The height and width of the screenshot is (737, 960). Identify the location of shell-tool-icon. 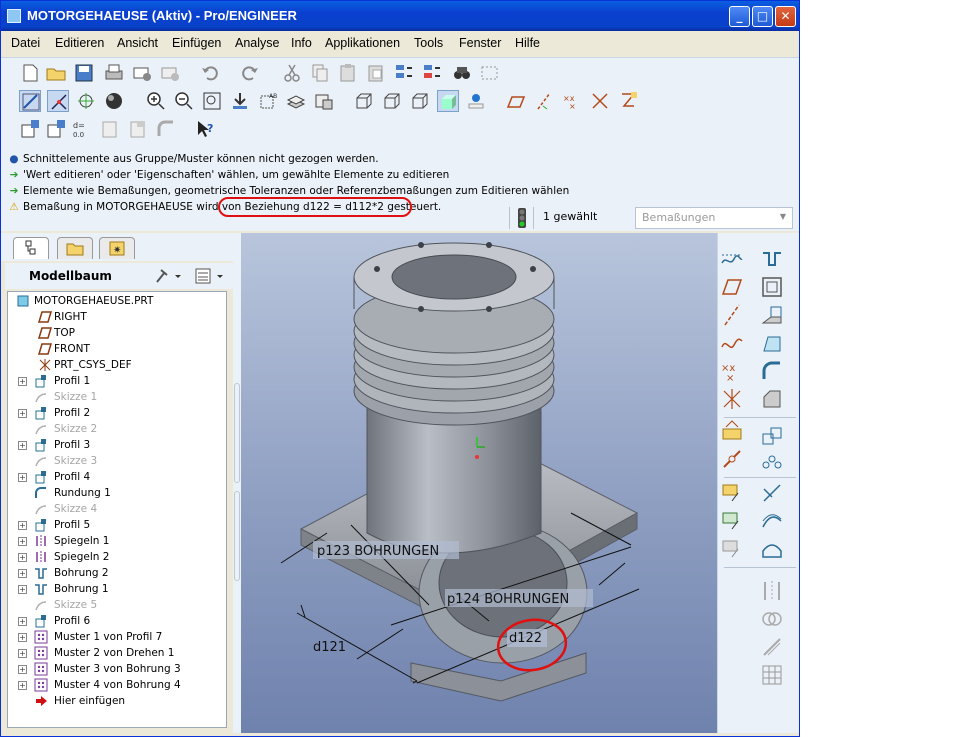
(772, 287).